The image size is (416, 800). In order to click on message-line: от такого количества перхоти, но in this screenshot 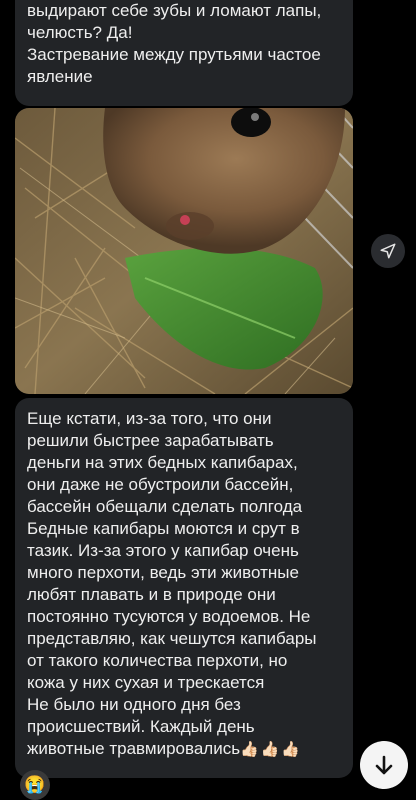, I will do `click(157, 660)`.